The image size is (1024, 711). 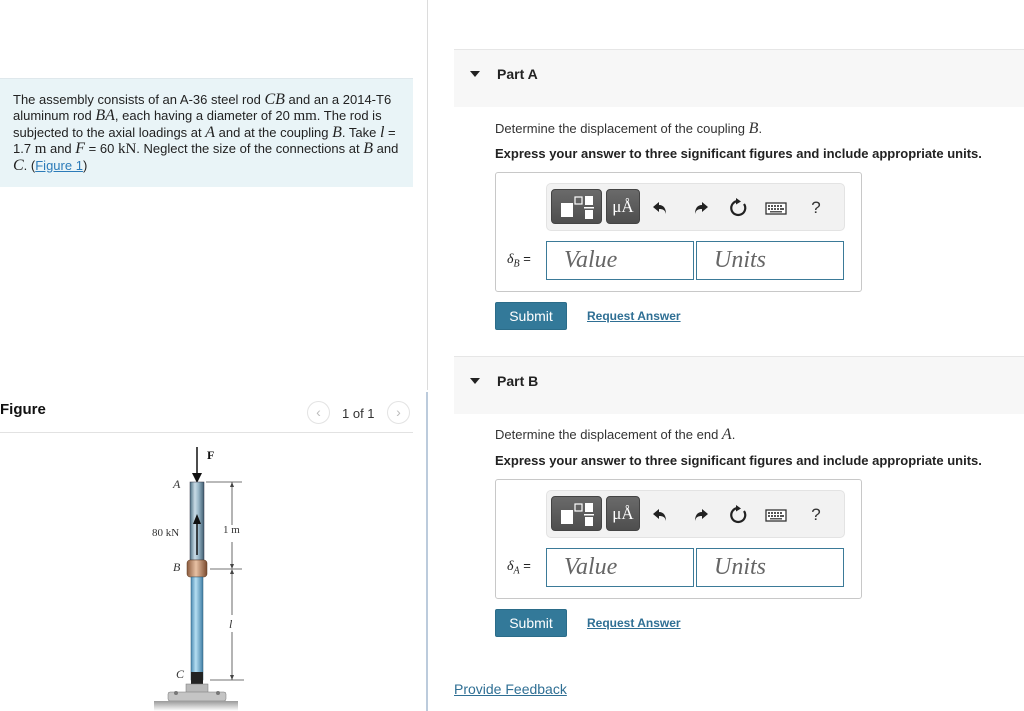 What do you see at coordinates (210, 455) in the screenshot?
I see `force-label: F` at bounding box center [210, 455].